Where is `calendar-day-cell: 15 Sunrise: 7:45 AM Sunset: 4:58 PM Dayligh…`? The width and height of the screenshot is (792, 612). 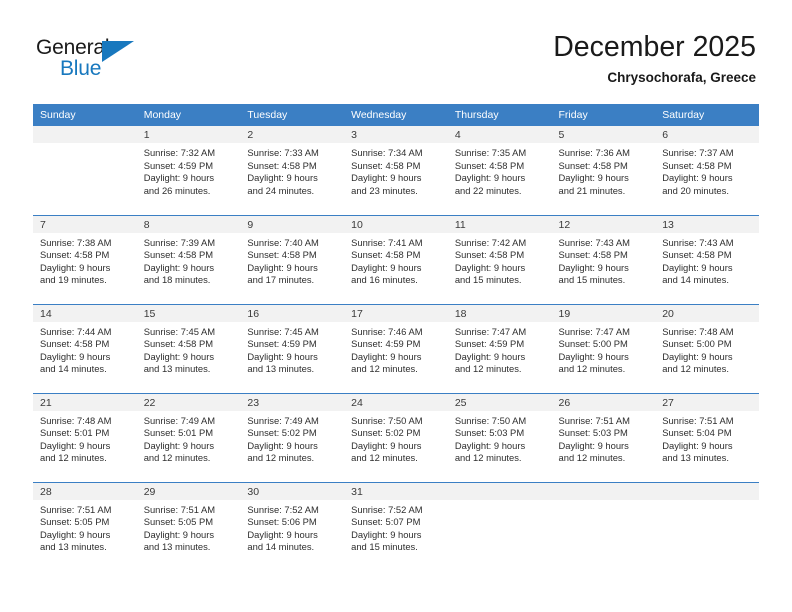
calendar-day-cell: 15 Sunrise: 7:45 AM Sunset: 4:58 PM Dayligh… is located at coordinates (188, 348).